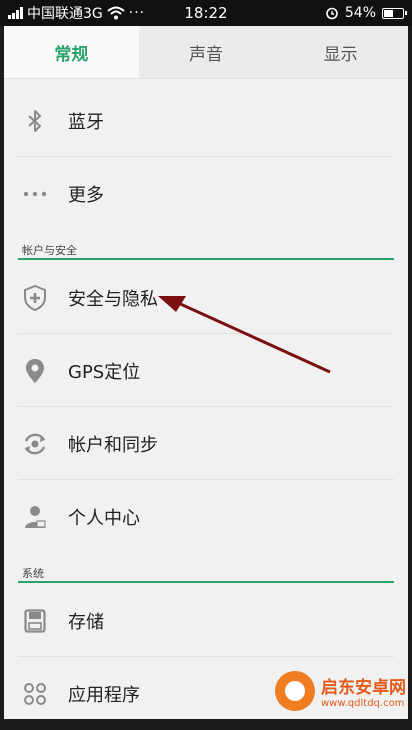 The image size is (412, 730). Describe the element at coordinates (35, 194) in the screenshot. I see `more-dots-icon` at that location.